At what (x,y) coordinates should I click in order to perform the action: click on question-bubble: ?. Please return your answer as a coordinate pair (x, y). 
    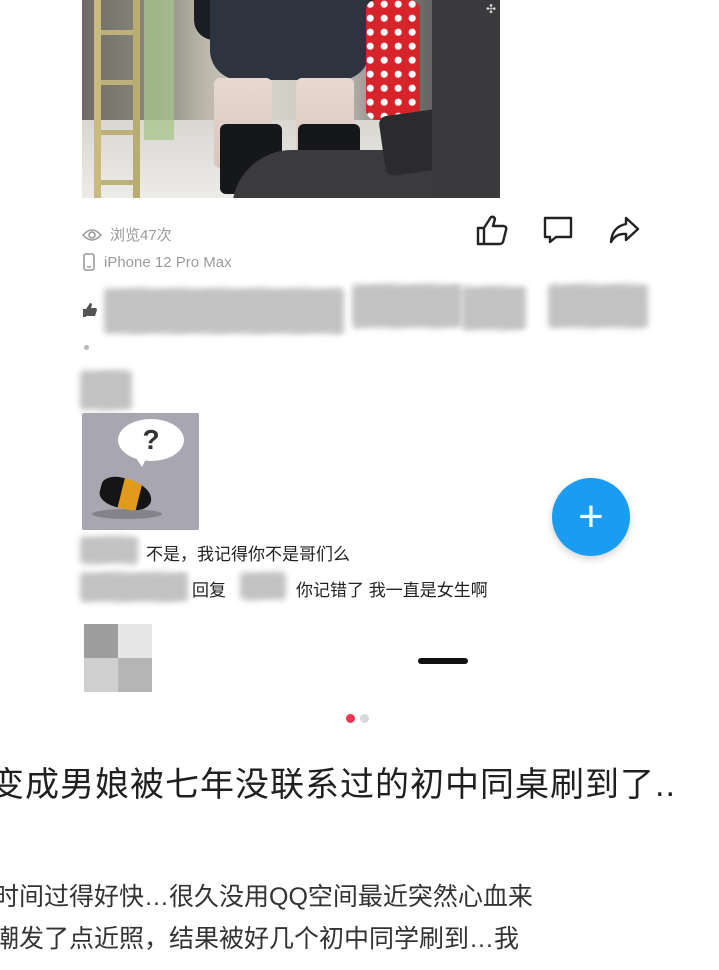
    Looking at the image, I should click on (151, 440).